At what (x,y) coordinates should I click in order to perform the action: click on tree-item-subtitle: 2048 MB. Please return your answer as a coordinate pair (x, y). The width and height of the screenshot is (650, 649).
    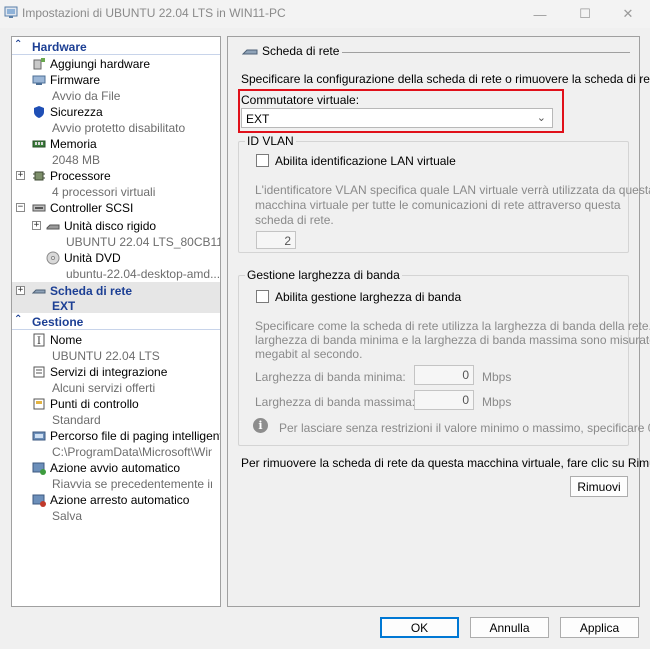
    Looking at the image, I should click on (76, 160).